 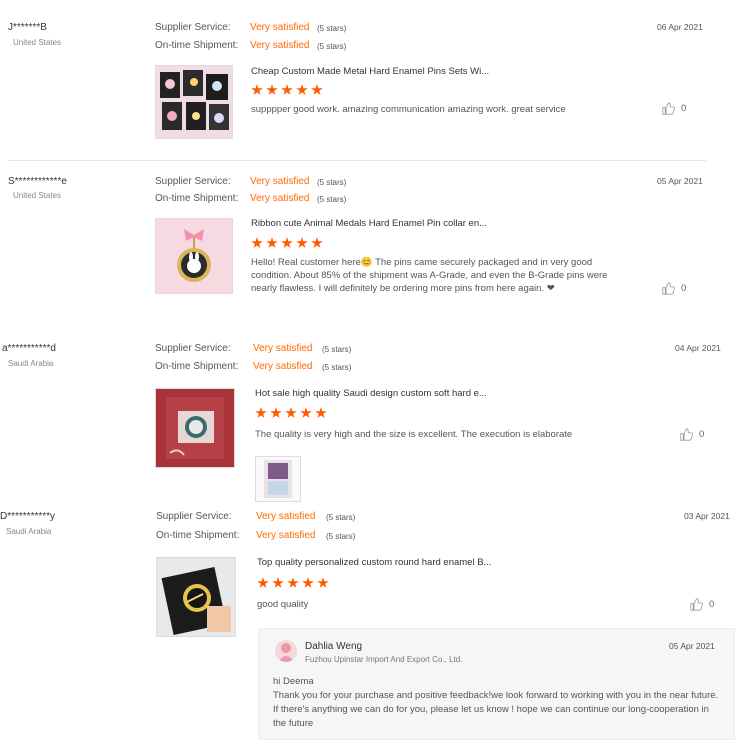 What do you see at coordinates (196, 601) in the screenshot?
I see `round-pin-image` at bounding box center [196, 601].